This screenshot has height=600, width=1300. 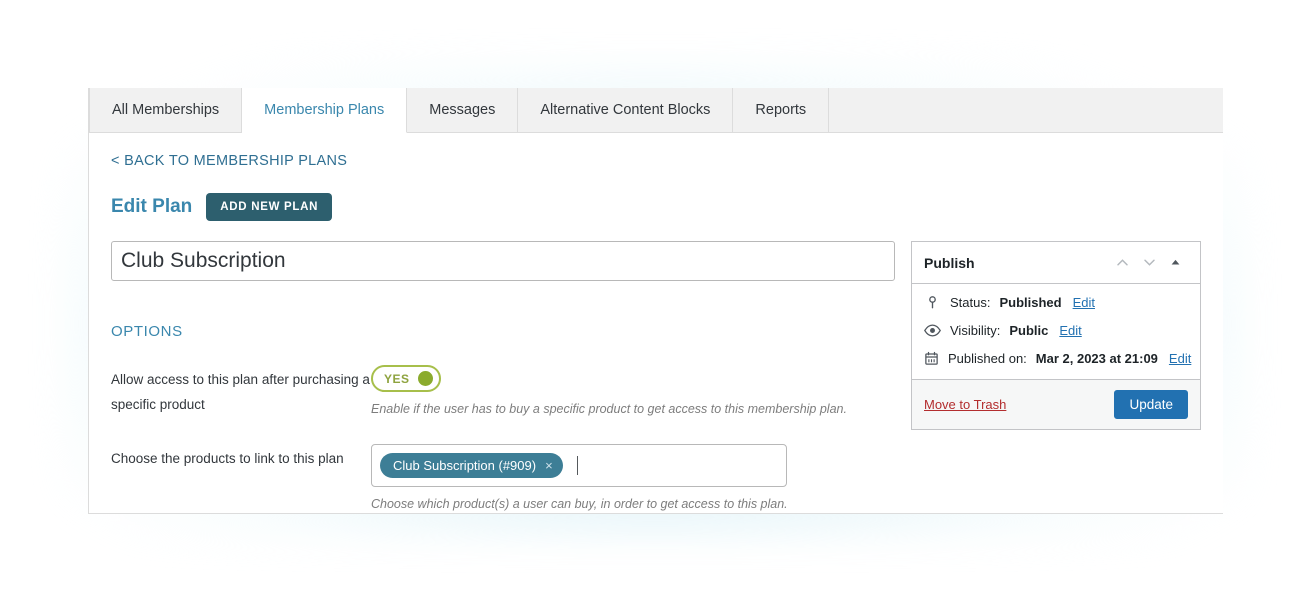 I want to click on tab-label: All Memberships, so click(x=166, y=110).